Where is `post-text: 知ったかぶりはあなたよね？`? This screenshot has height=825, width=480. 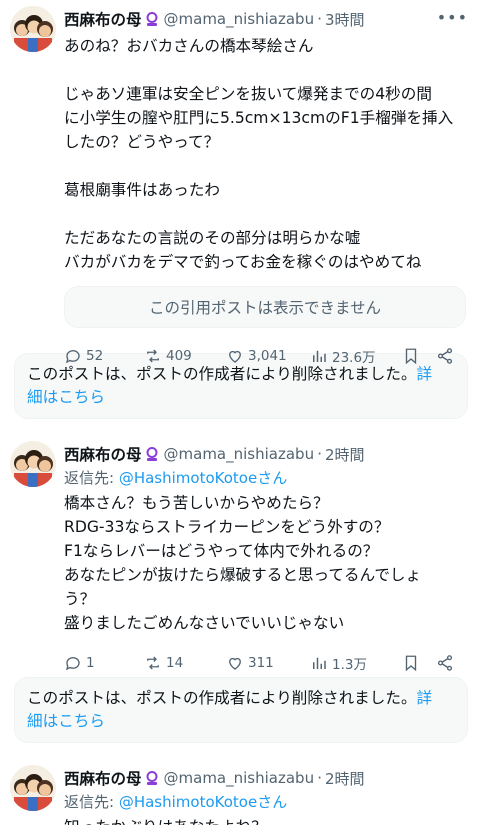
post-text: 知ったかぶりはあなたよね？ is located at coordinates (266, 820).